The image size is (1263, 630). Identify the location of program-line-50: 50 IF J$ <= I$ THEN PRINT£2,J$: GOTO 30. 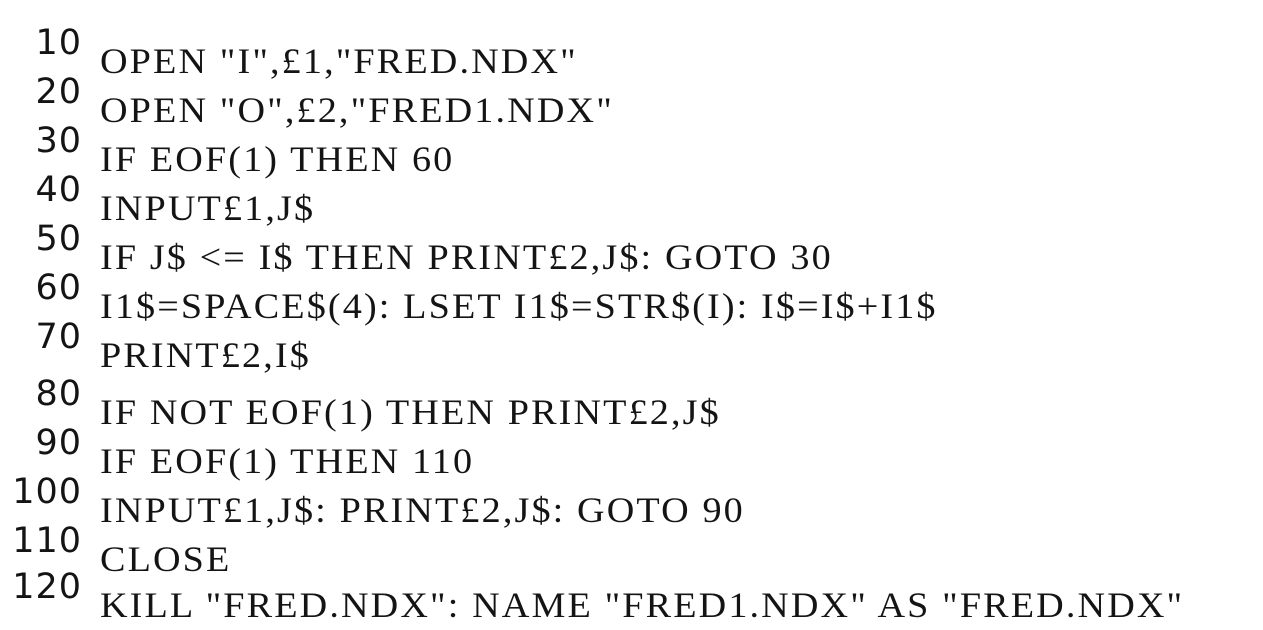
(631, 236).